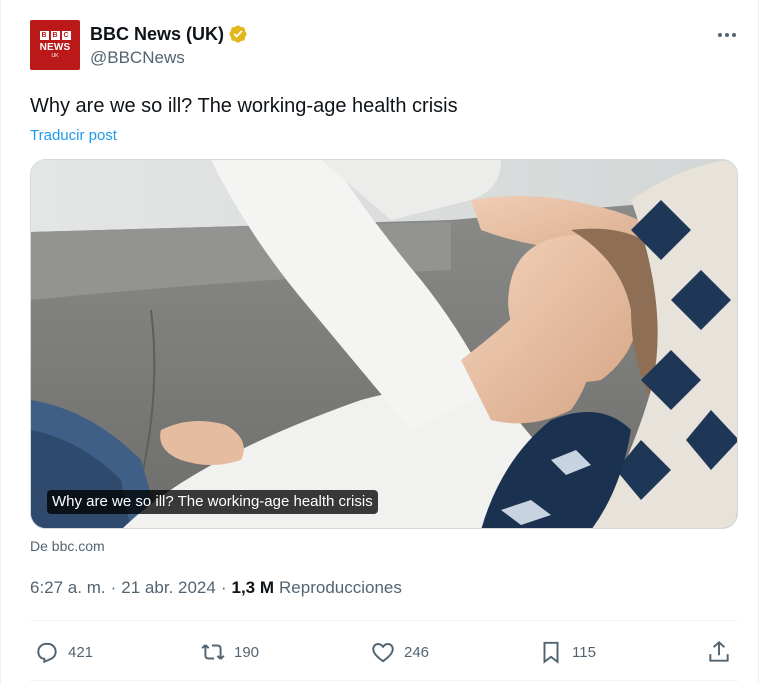 This screenshot has height=684, width=762. What do you see at coordinates (758, 342) in the screenshot?
I see `timeline-border-right` at bounding box center [758, 342].